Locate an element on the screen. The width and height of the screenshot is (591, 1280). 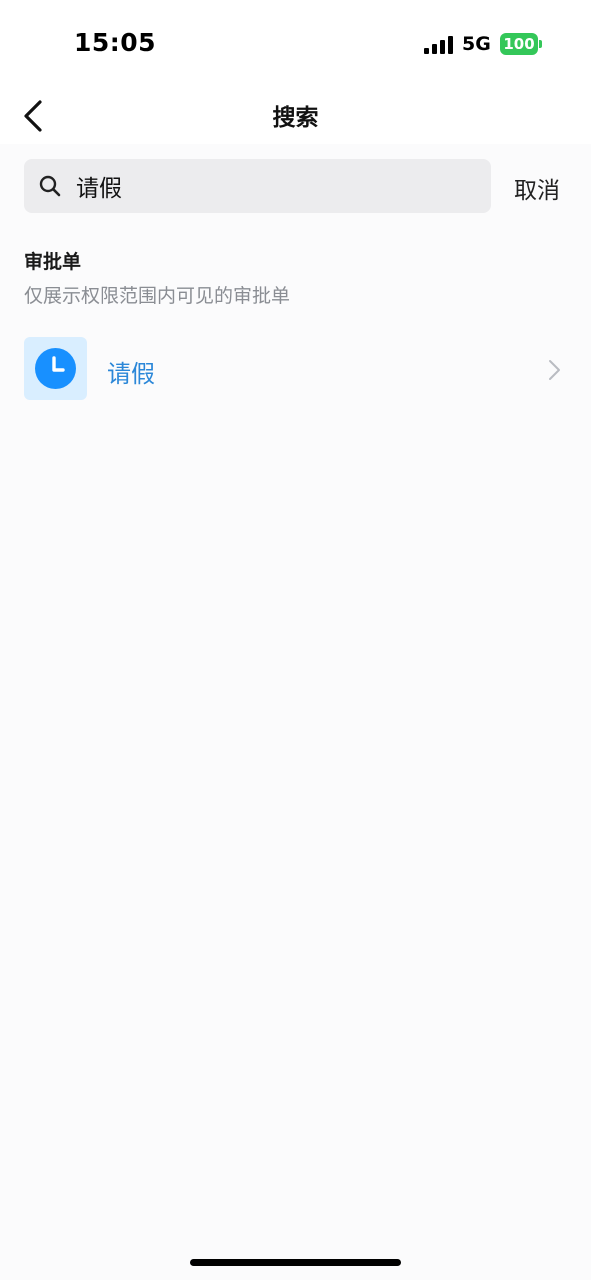
clock-icon is located at coordinates (55, 368).